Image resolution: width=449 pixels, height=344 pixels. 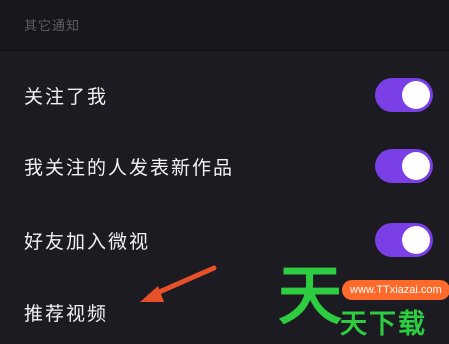 I want to click on toggle-followed-me, so click(x=404, y=95).